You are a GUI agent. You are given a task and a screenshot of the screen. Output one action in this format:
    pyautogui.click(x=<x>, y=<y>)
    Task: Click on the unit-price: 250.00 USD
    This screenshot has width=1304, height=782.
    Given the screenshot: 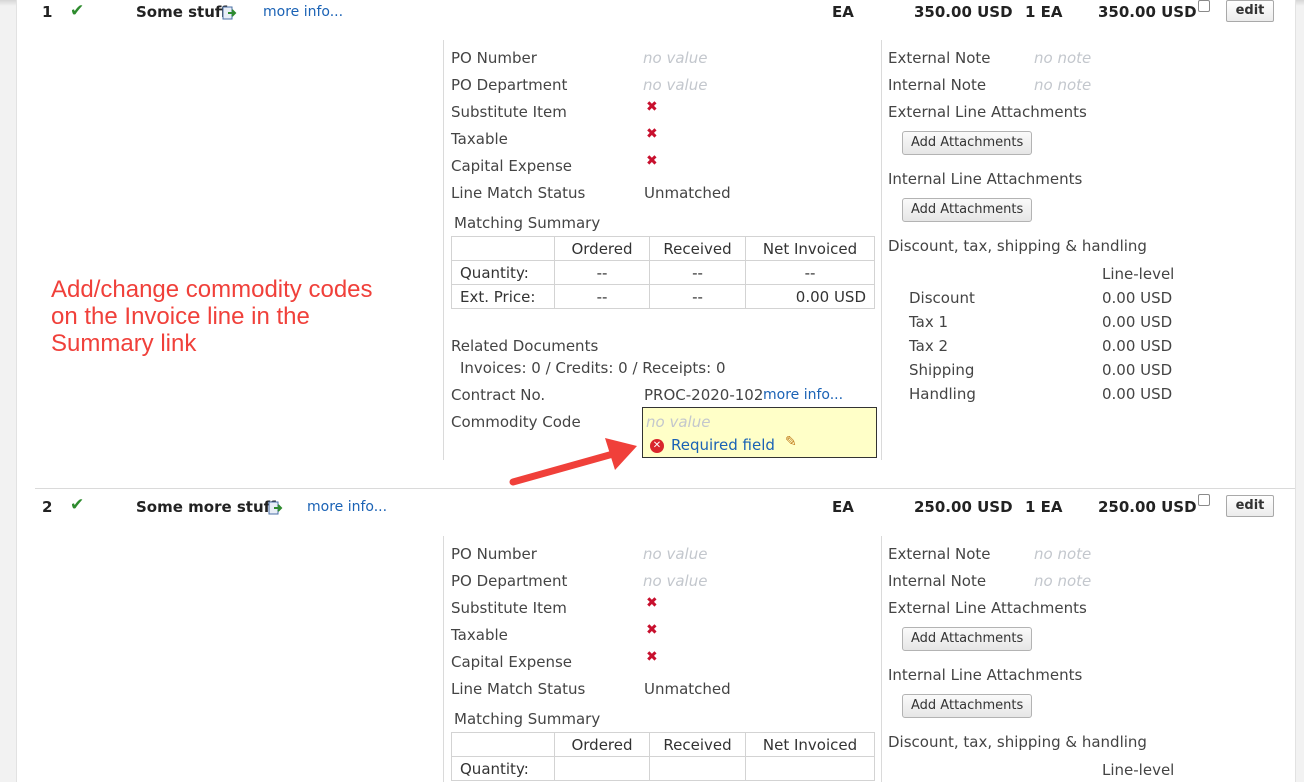 What is the action you would take?
    pyautogui.click(x=963, y=507)
    